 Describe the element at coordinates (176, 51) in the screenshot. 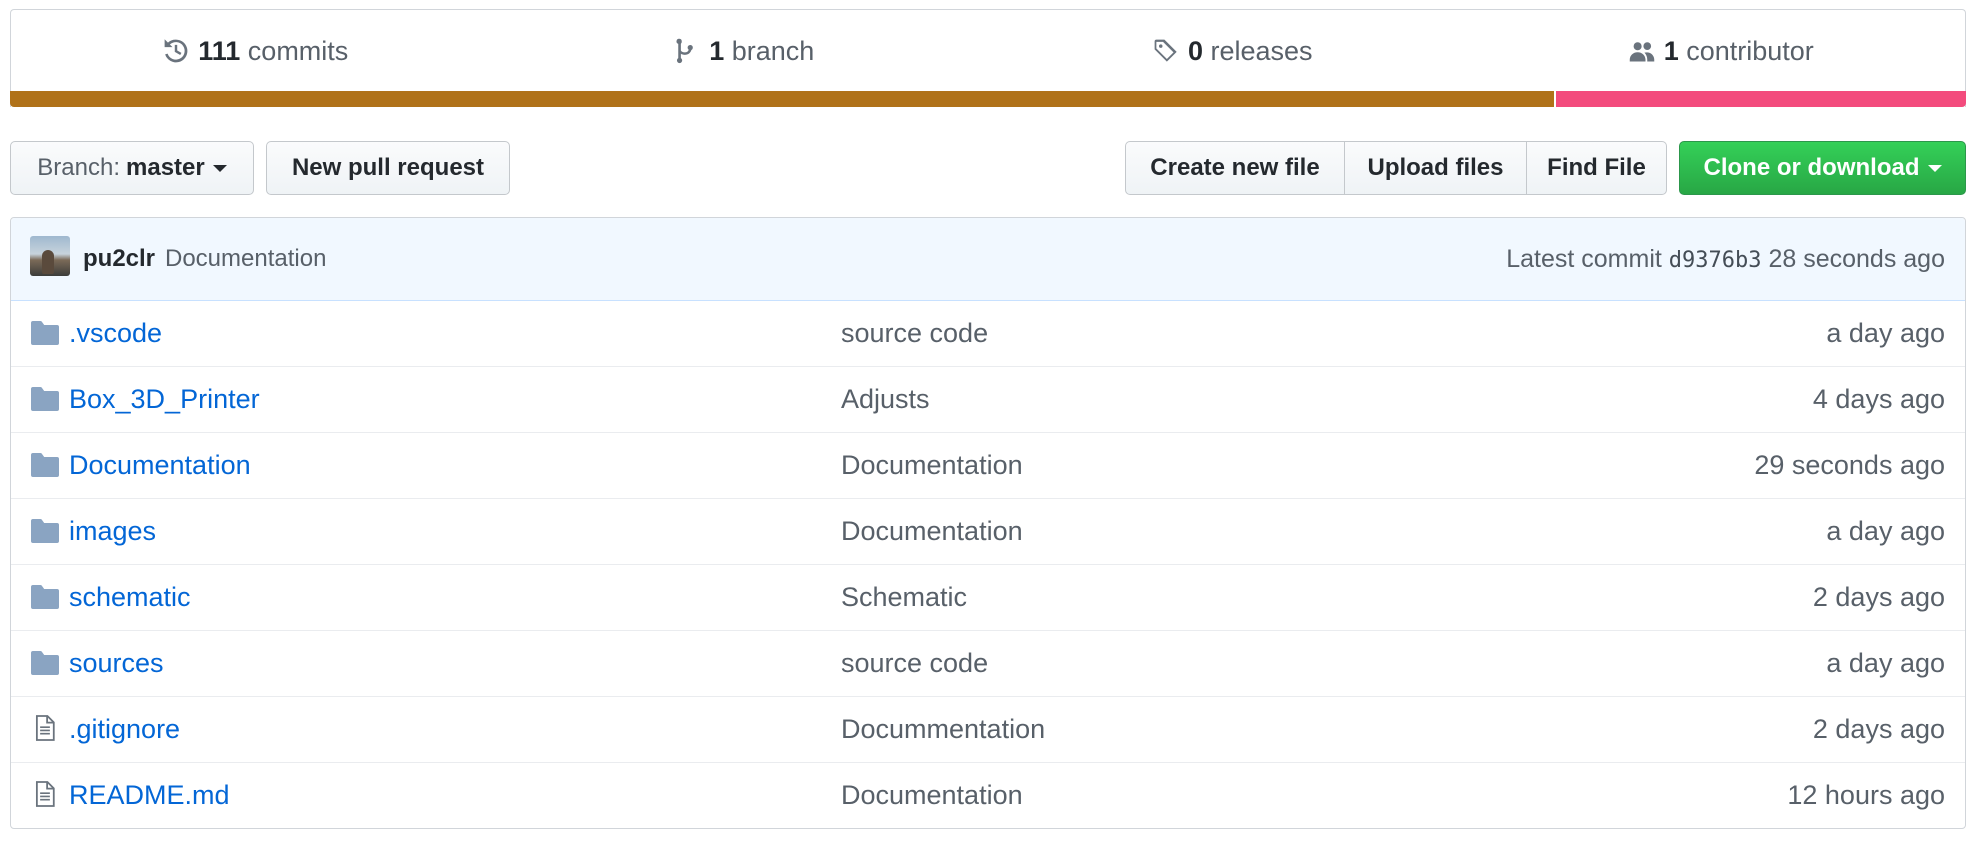

I see `history-icon` at that location.